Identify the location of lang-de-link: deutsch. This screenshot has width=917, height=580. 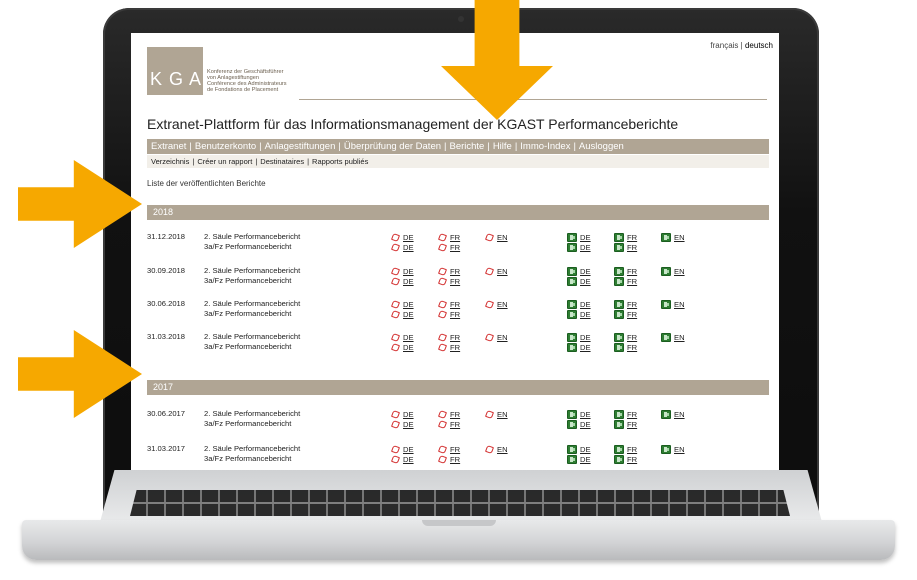
(759, 45).